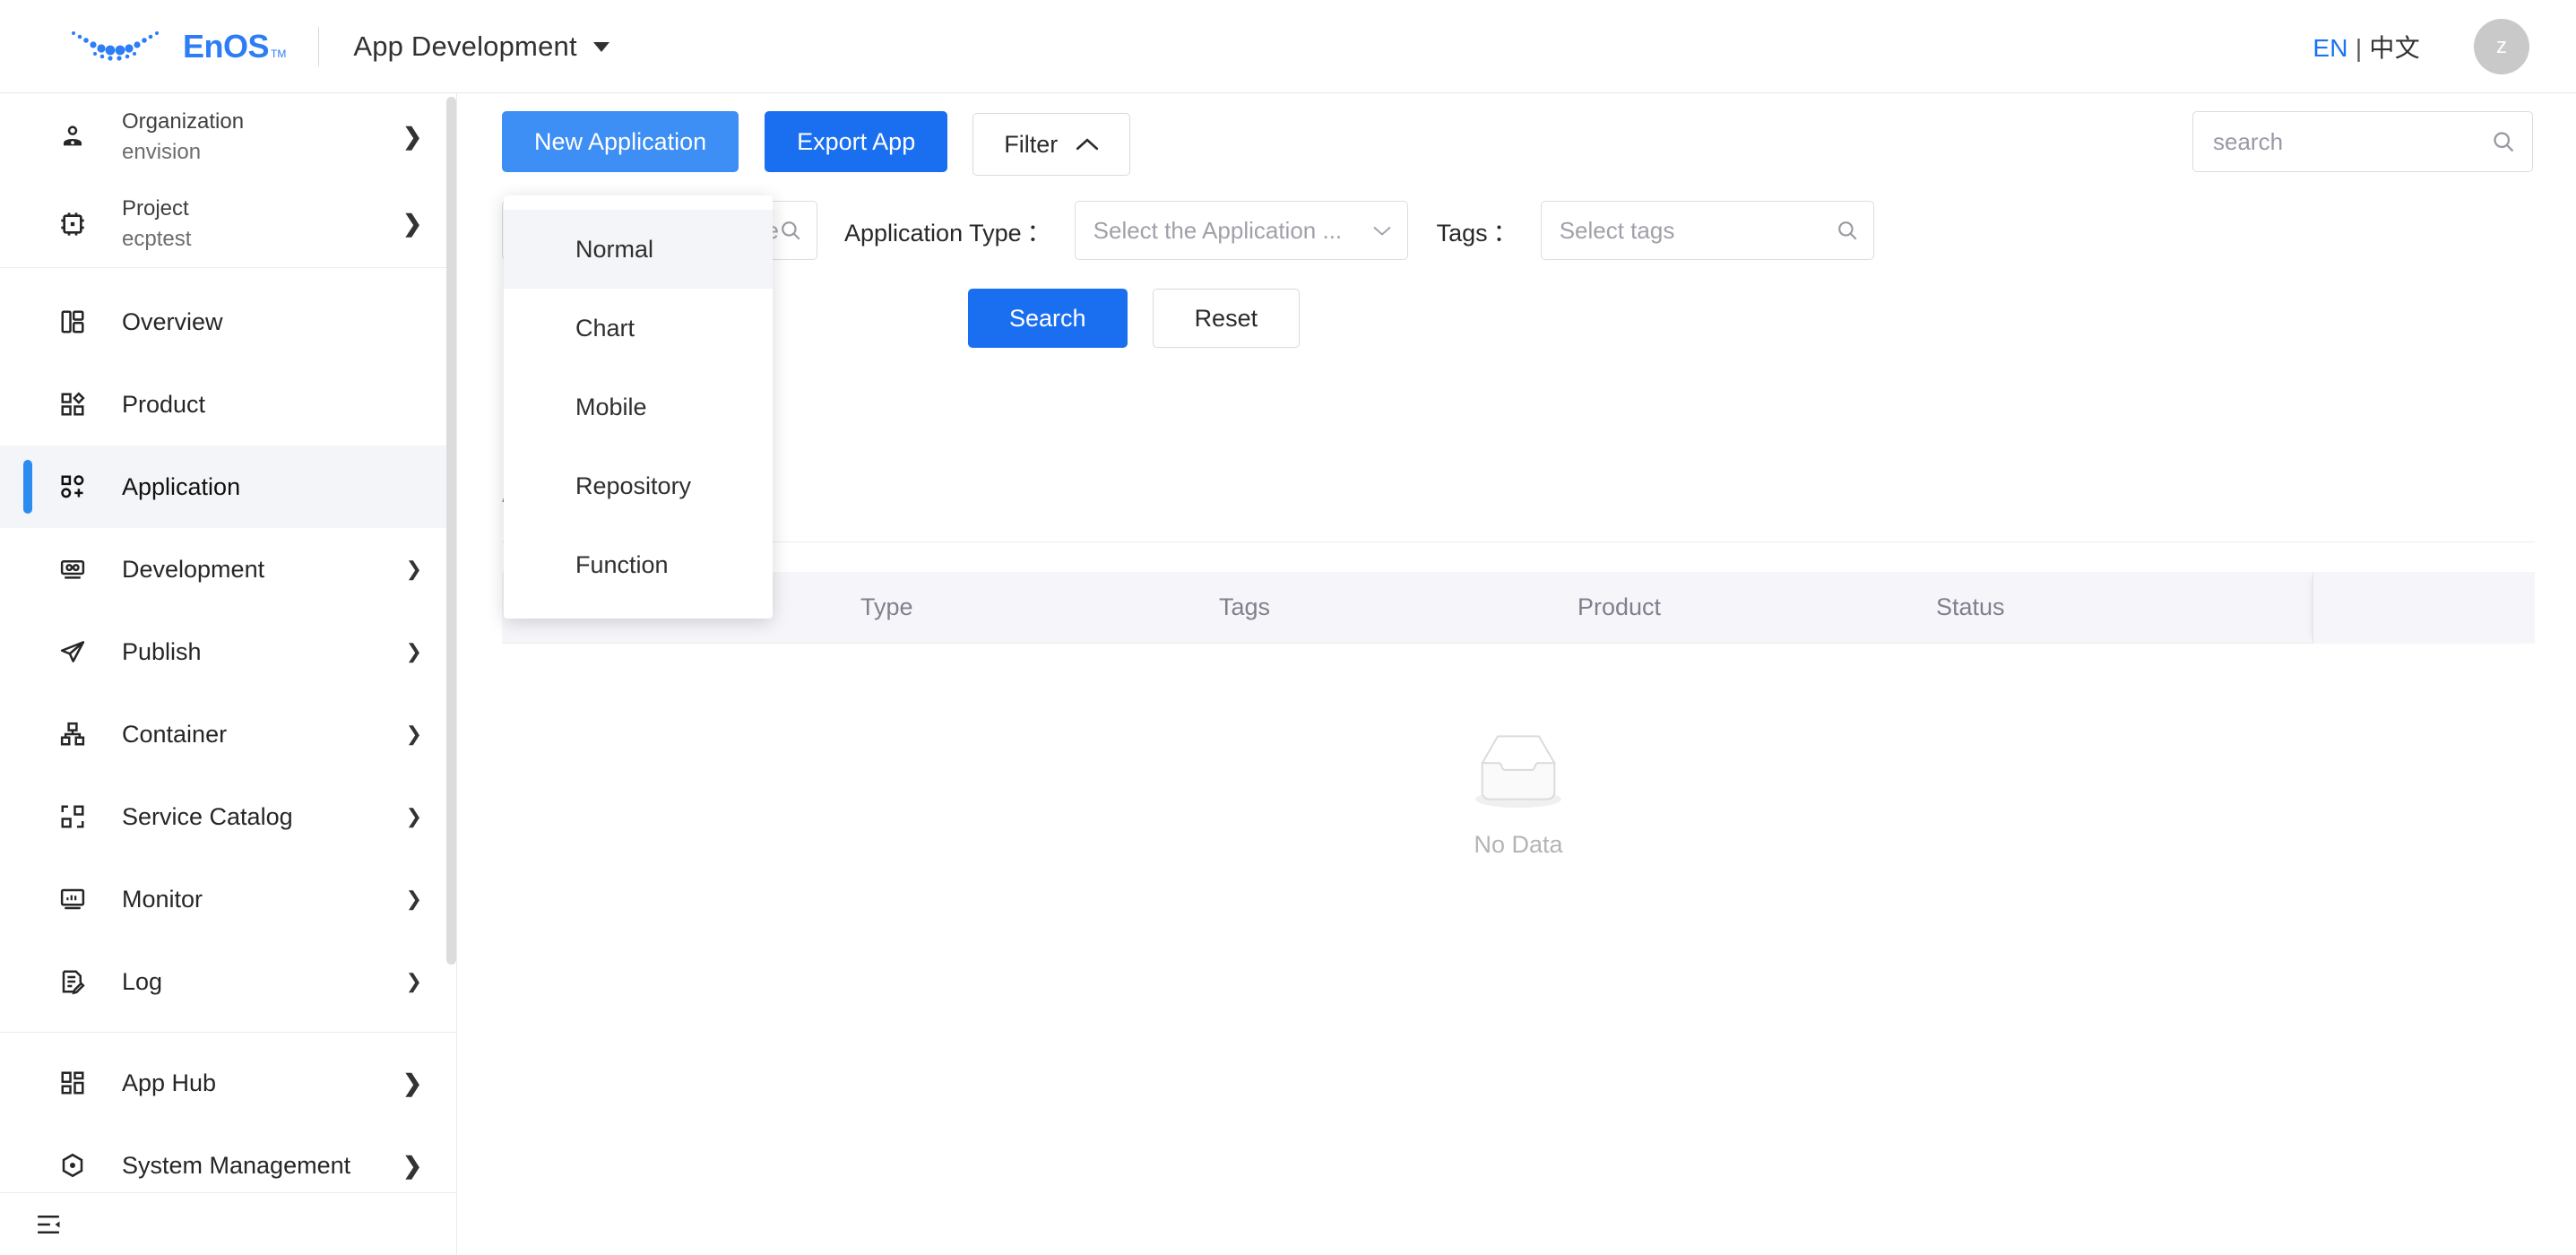 The height and width of the screenshot is (1255, 2576). I want to click on avatar-initial: z, so click(2501, 45).